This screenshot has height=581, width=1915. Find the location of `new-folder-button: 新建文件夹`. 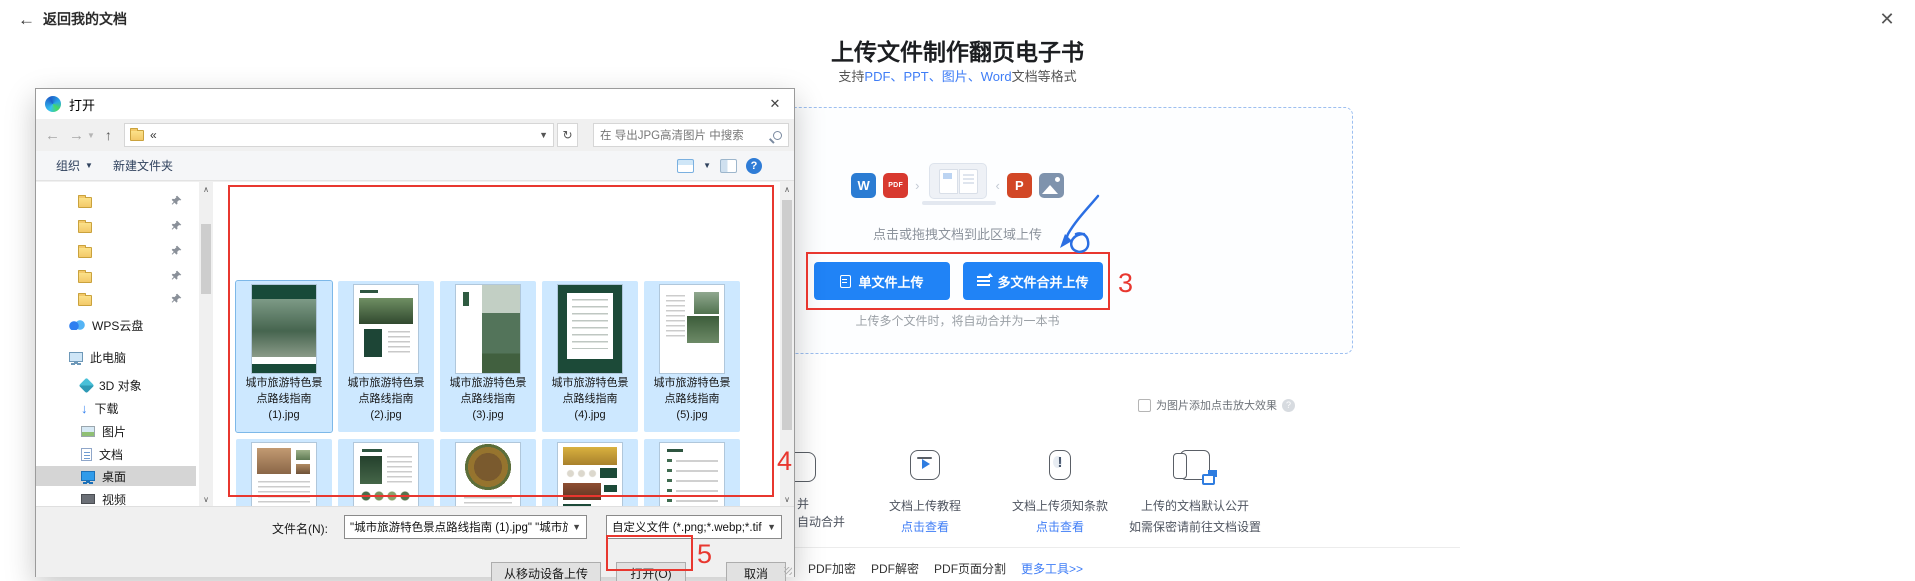

new-folder-button: 新建文件夹 is located at coordinates (143, 165).